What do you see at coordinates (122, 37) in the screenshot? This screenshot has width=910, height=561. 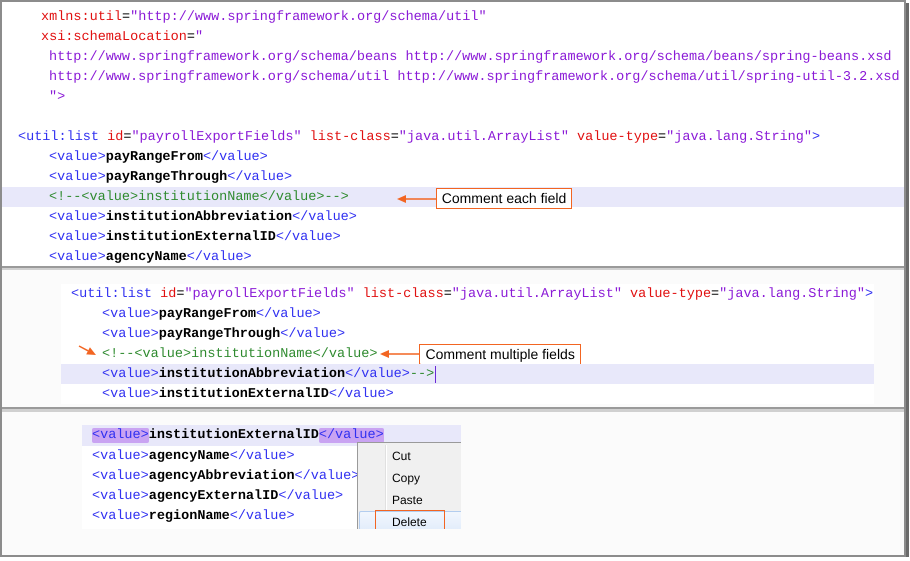 I see `code-text: xsi:schemaLocation="` at bounding box center [122, 37].